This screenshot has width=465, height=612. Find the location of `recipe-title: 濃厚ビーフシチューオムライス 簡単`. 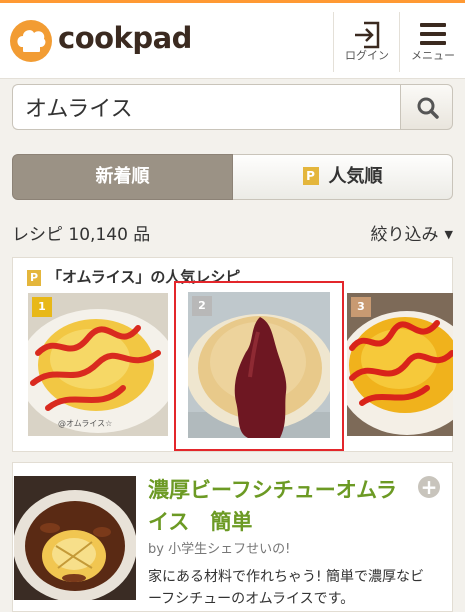

recipe-title: 濃厚ビーフシチューオムライス 簡単 is located at coordinates (278, 506).